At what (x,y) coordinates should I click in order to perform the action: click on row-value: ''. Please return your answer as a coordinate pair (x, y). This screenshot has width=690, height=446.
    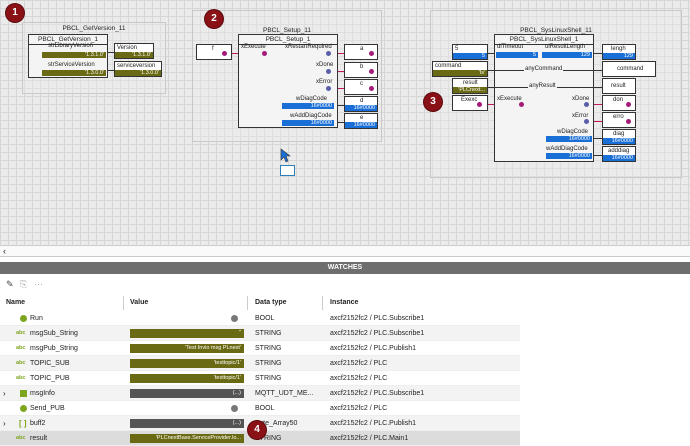
    Looking at the image, I should click on (187, 333).